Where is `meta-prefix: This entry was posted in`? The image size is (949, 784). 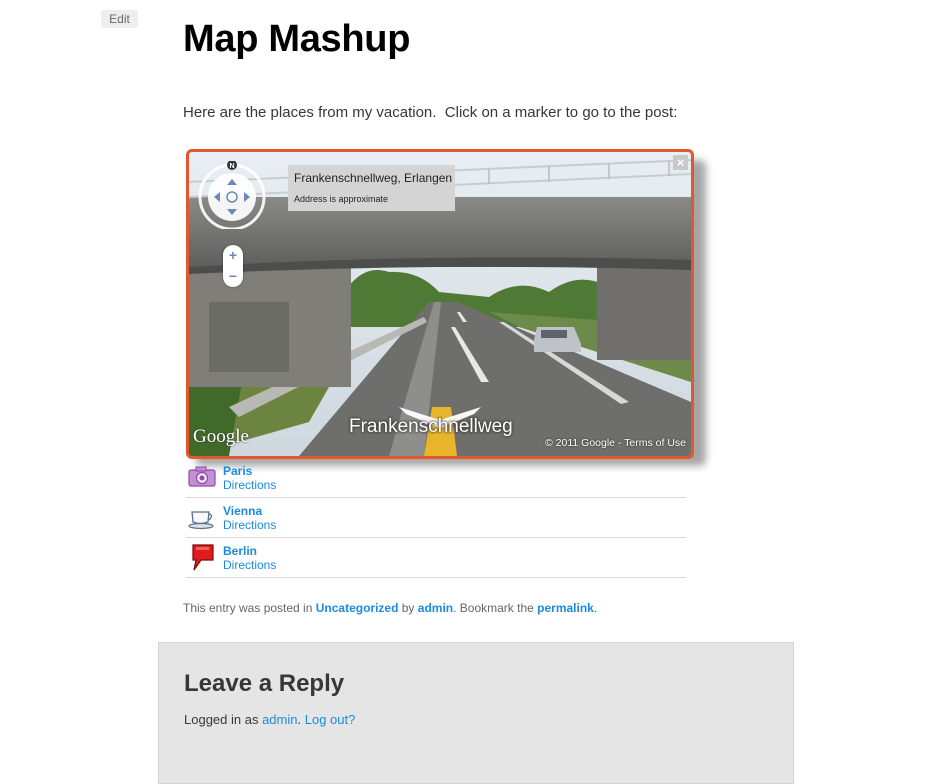
meta-prefix: This entry was posted in is located at coordinates (249, 608).